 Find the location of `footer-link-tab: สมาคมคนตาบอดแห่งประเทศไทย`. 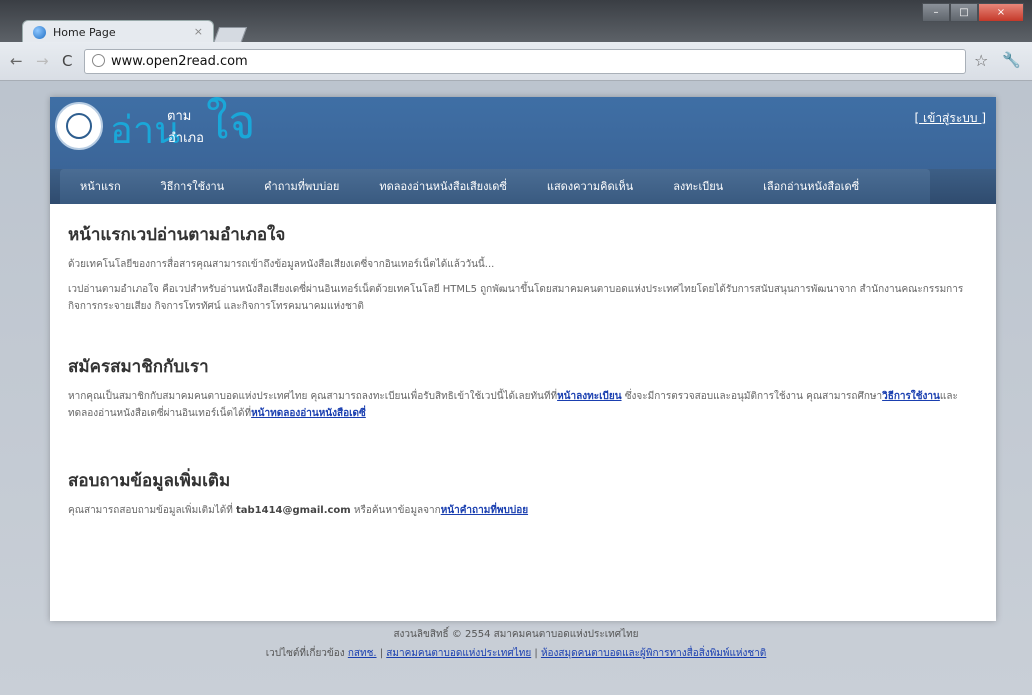

footer-link-tab: สมาคมคนตาบอดแห่งประเทศไทย is located at coordinates (458, 653).